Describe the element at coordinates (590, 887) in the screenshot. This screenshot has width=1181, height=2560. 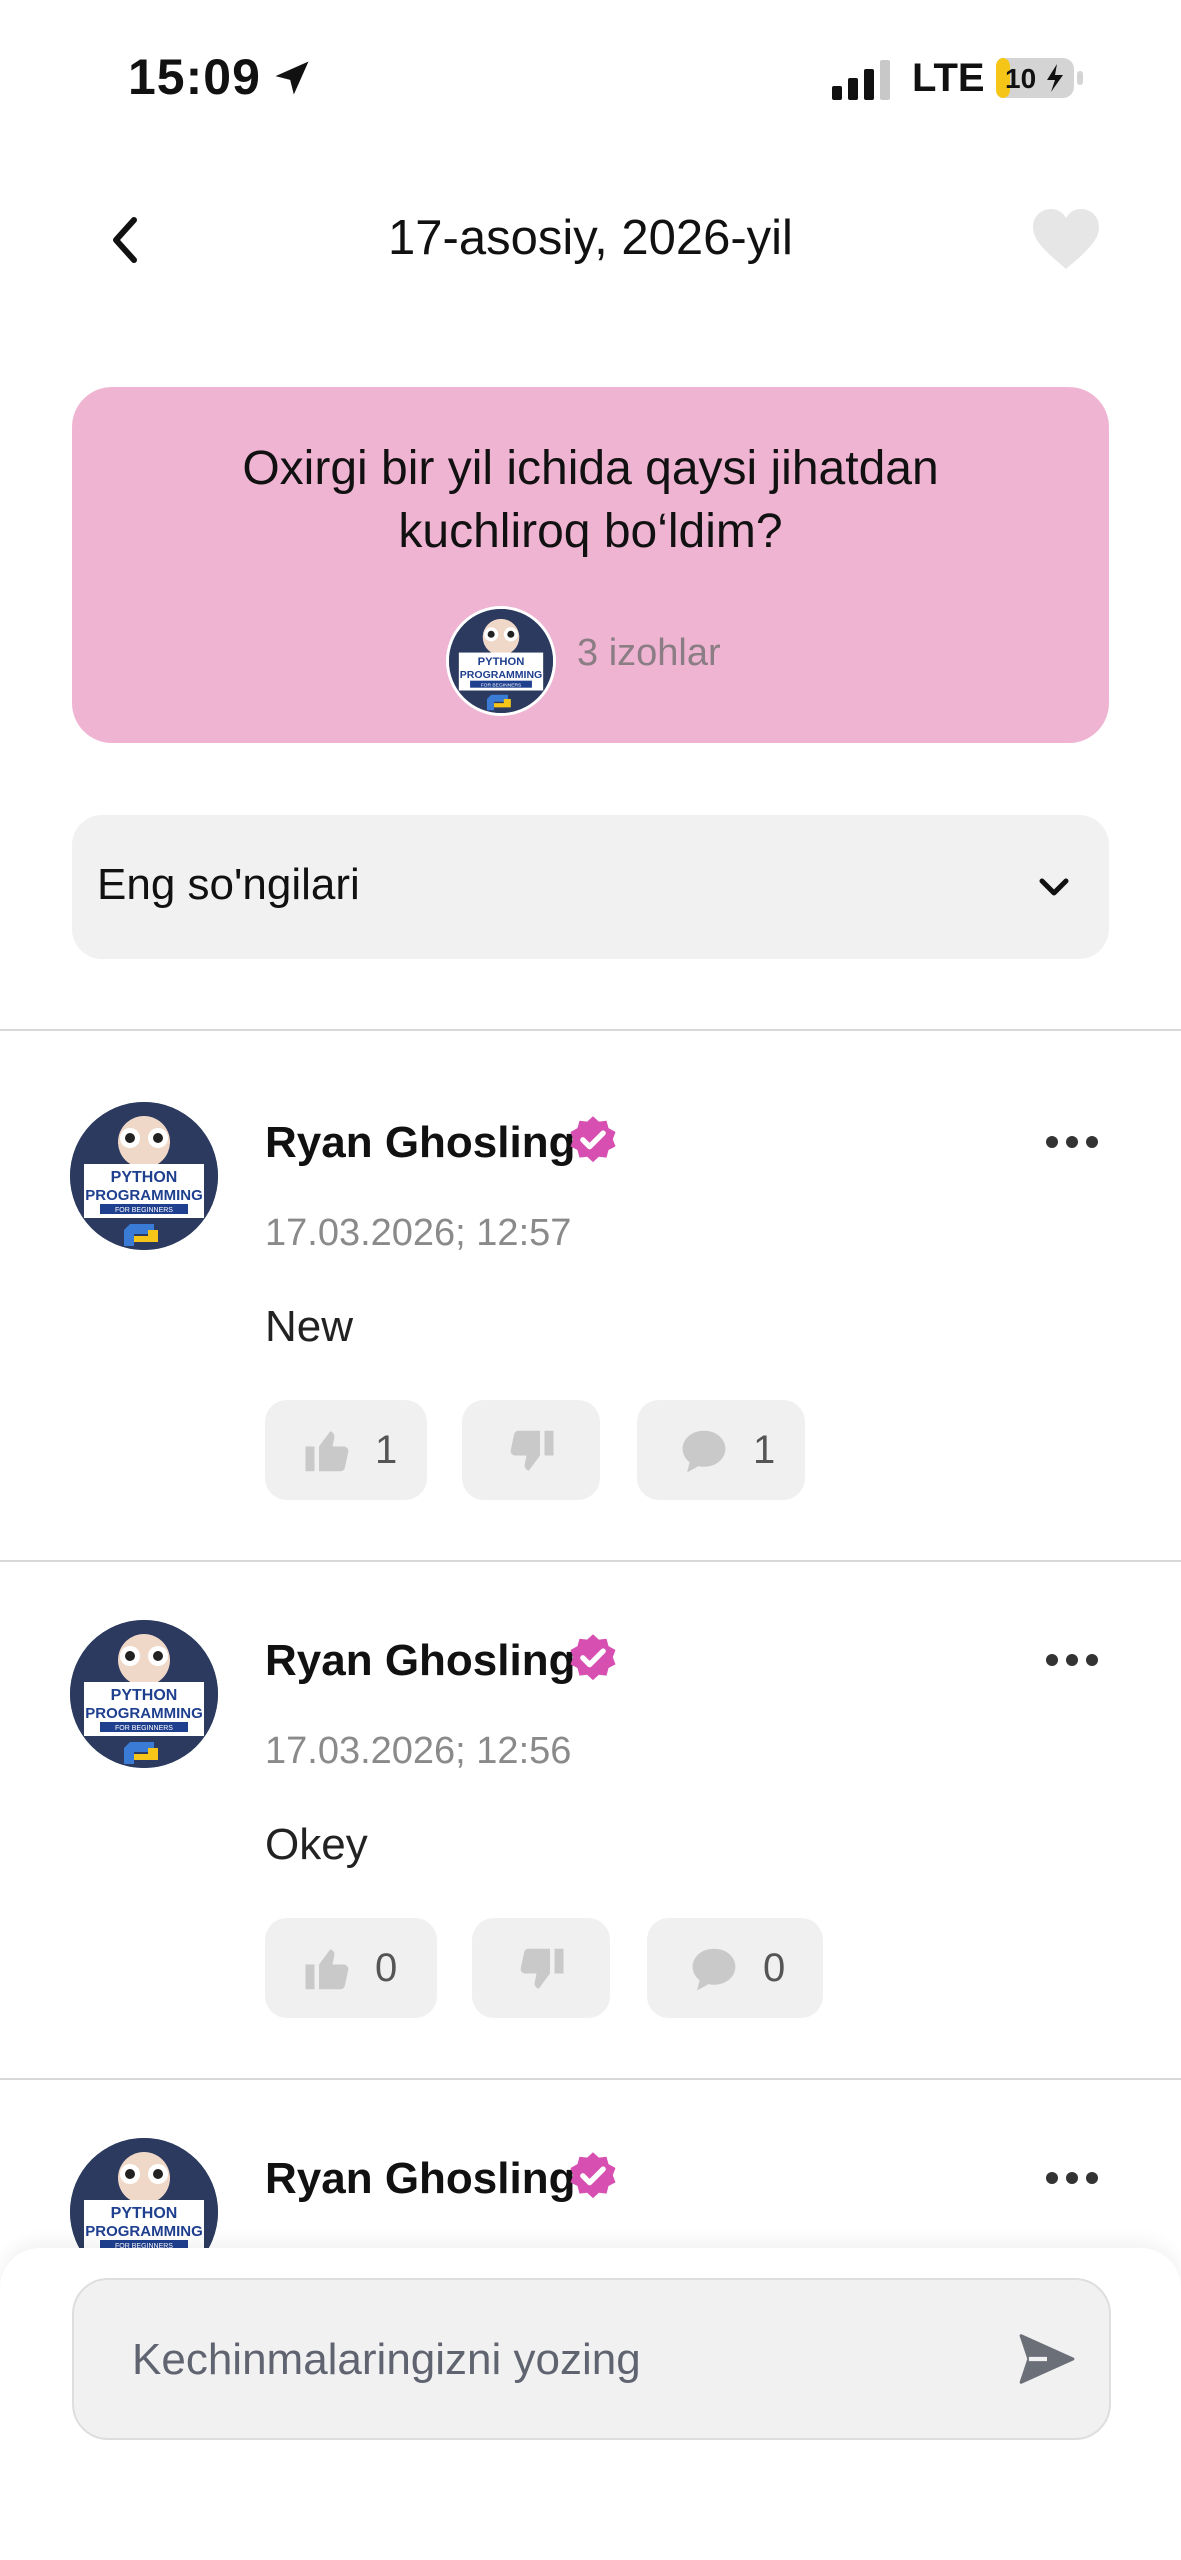
I see `sort-dropdown: Eng so'ngilari` at that location.